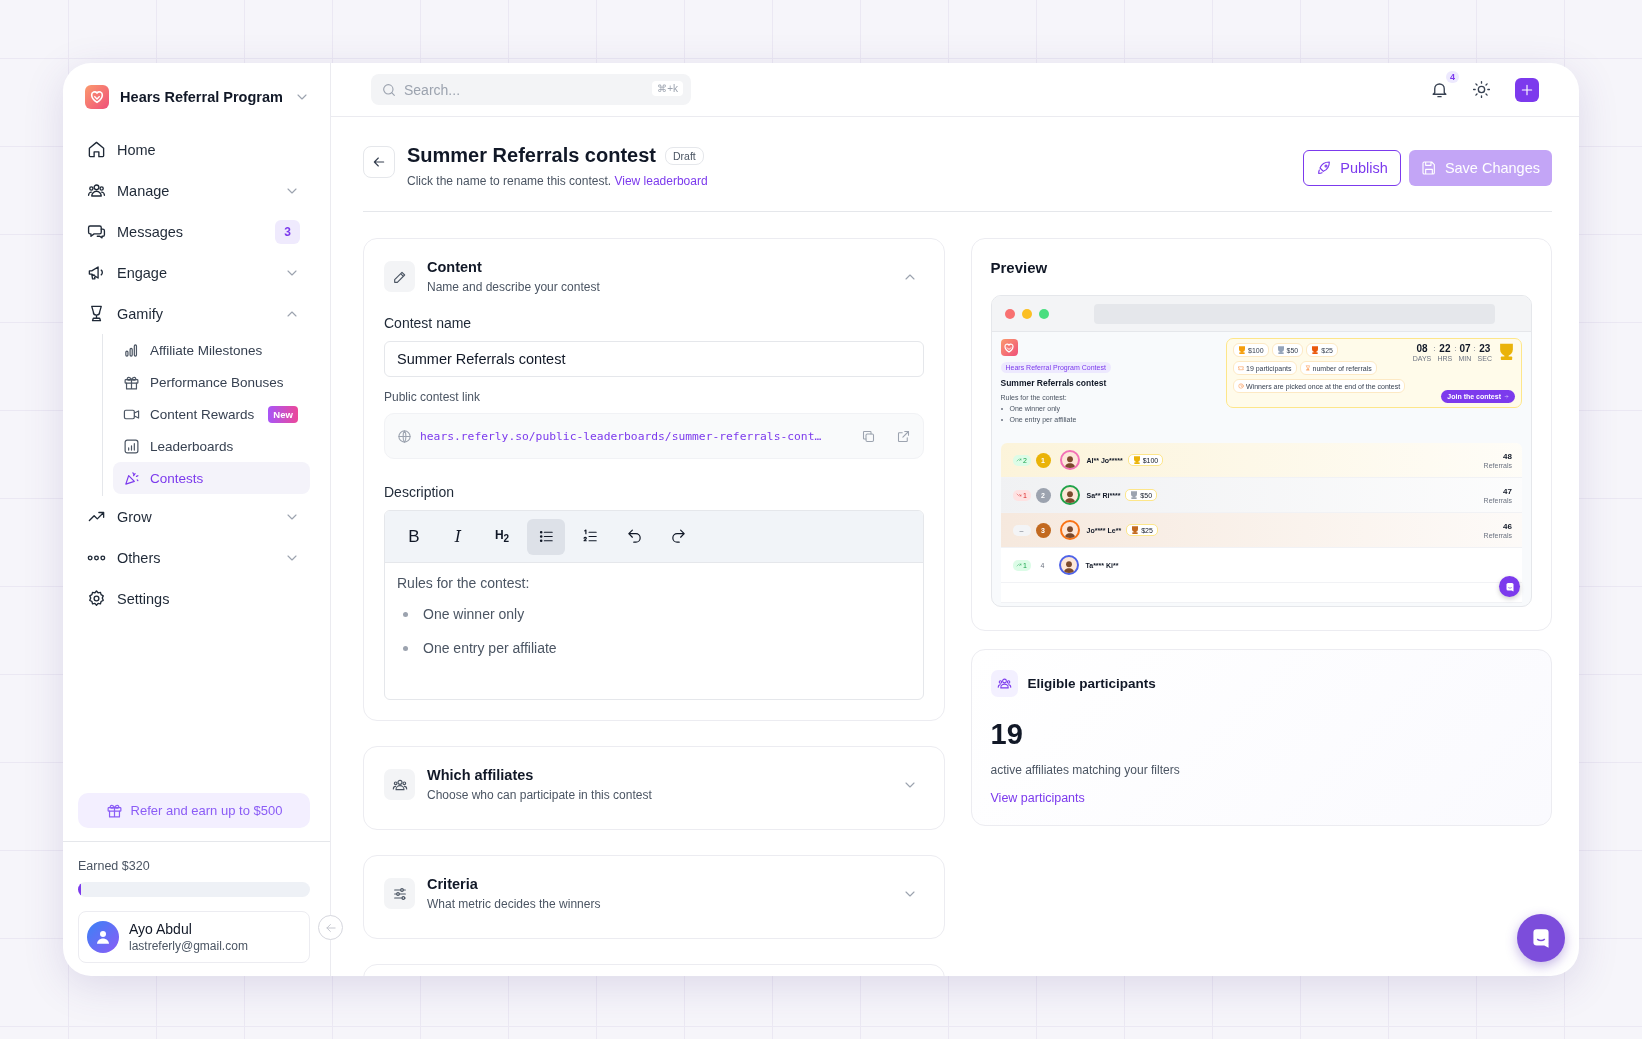  Describe the element at coordinates (211, 446) in the screenshot. I see `nav-subitem: Leaderboards` at that location.